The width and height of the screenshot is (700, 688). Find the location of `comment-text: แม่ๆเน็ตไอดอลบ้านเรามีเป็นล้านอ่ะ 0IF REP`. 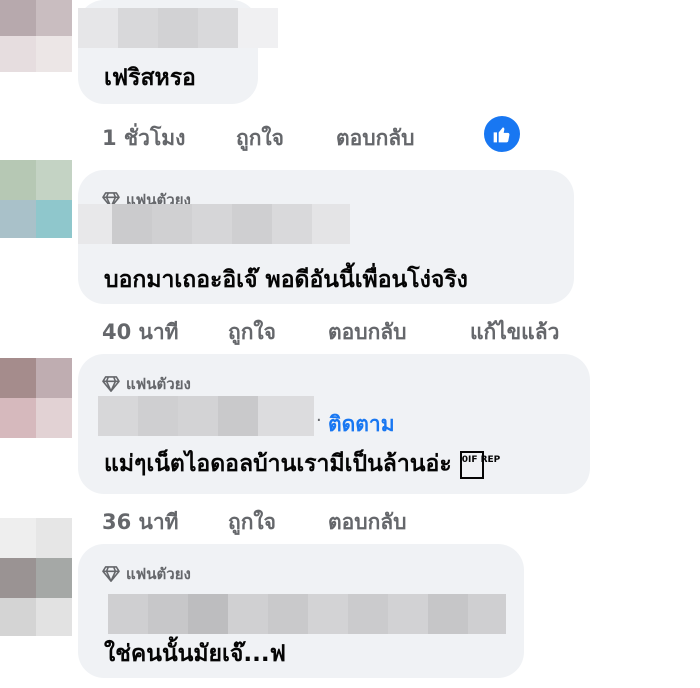

comment-text: แม่ๆเน็ตไอดอลบ้านเรามีเป็นล้านอ่ะ 0IF REP is located at coordinates (302, 464).